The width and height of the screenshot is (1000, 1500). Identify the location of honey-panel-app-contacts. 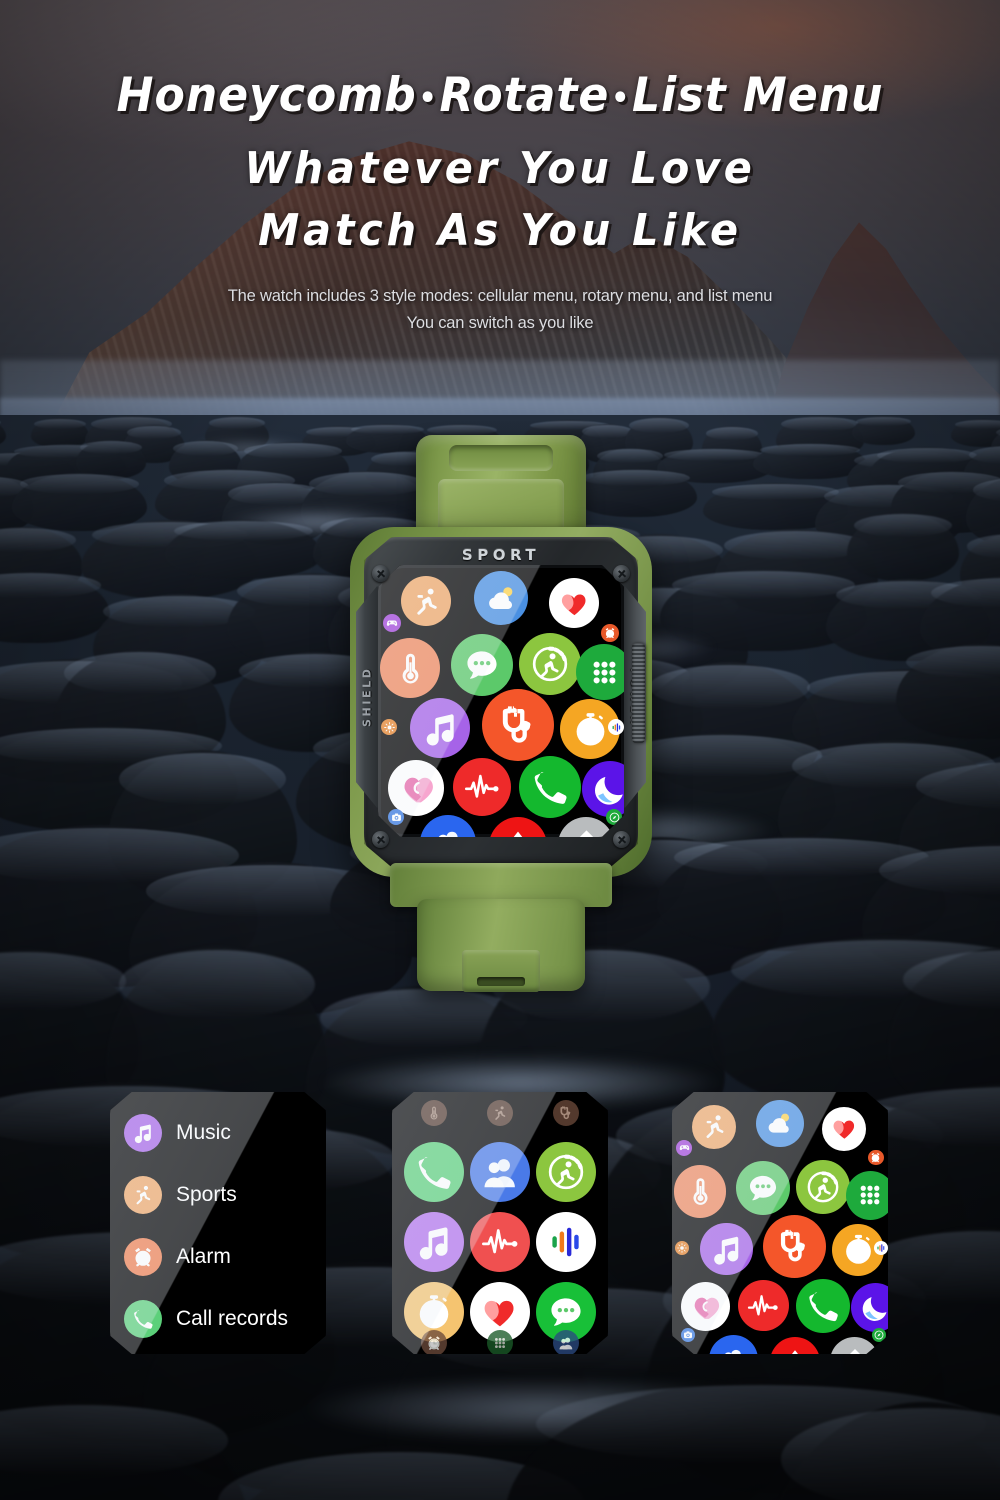
(733, 1344).